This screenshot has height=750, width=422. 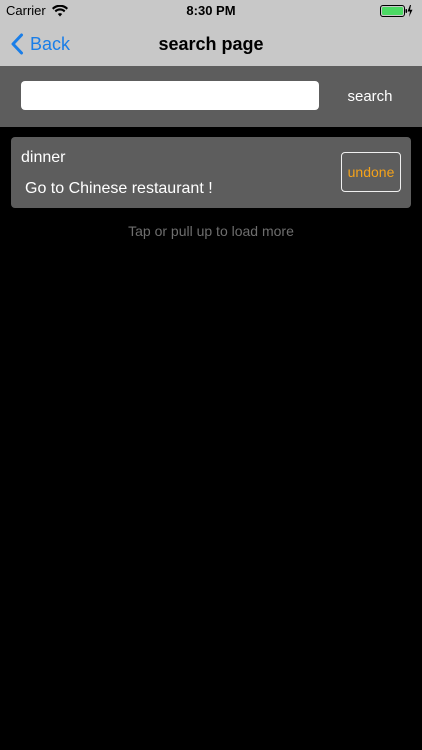 I want to click on battery-icon, so click(x=397, y=11).